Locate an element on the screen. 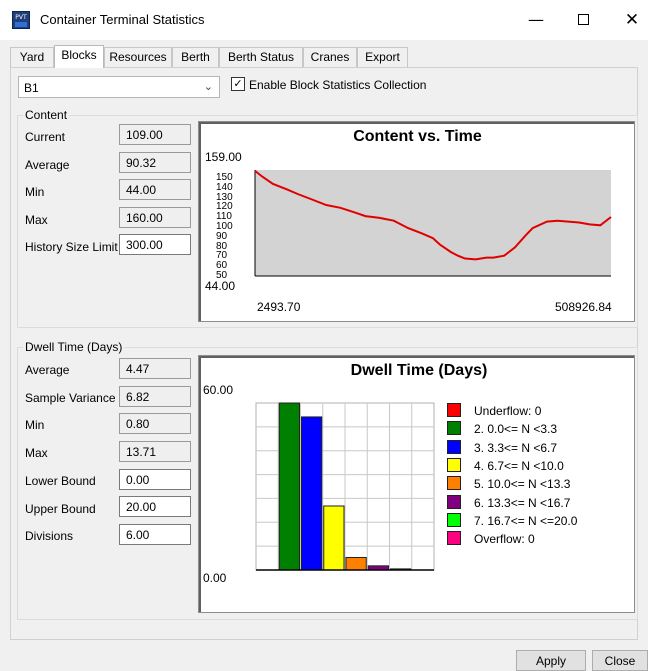 This screenshot has height=671, width=648. history-size-limit-input: 300.00 is located at coordinates (155, 244).